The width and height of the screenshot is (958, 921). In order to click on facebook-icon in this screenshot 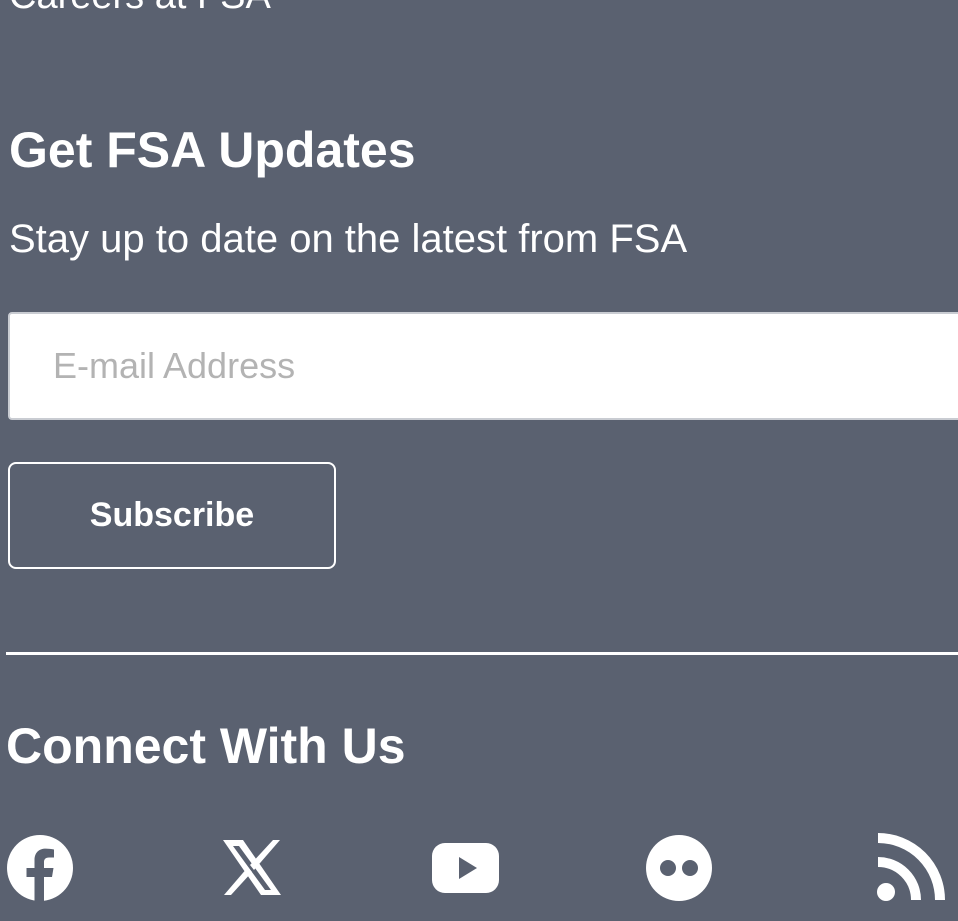, I will do `click(40, 869)`.